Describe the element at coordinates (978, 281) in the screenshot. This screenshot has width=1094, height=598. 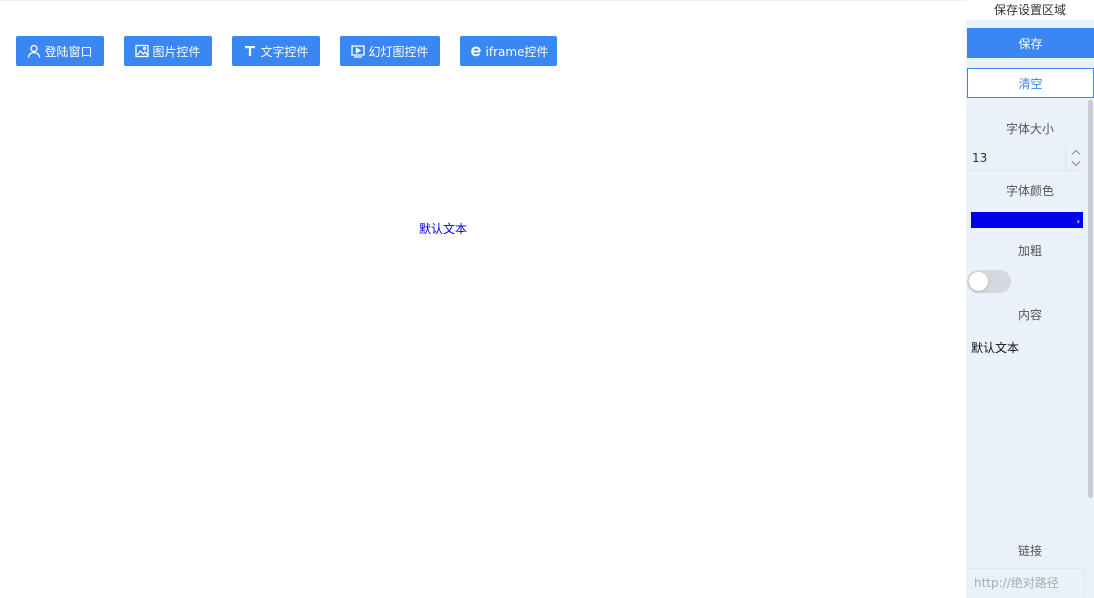
I see `toggle-knob` at that location.